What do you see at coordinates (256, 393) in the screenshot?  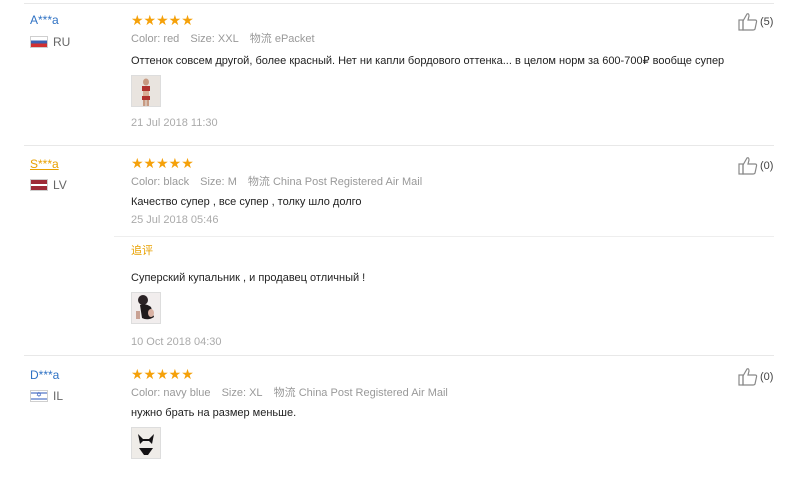 I see `size-value: XL` at bounding box center [256, 393].